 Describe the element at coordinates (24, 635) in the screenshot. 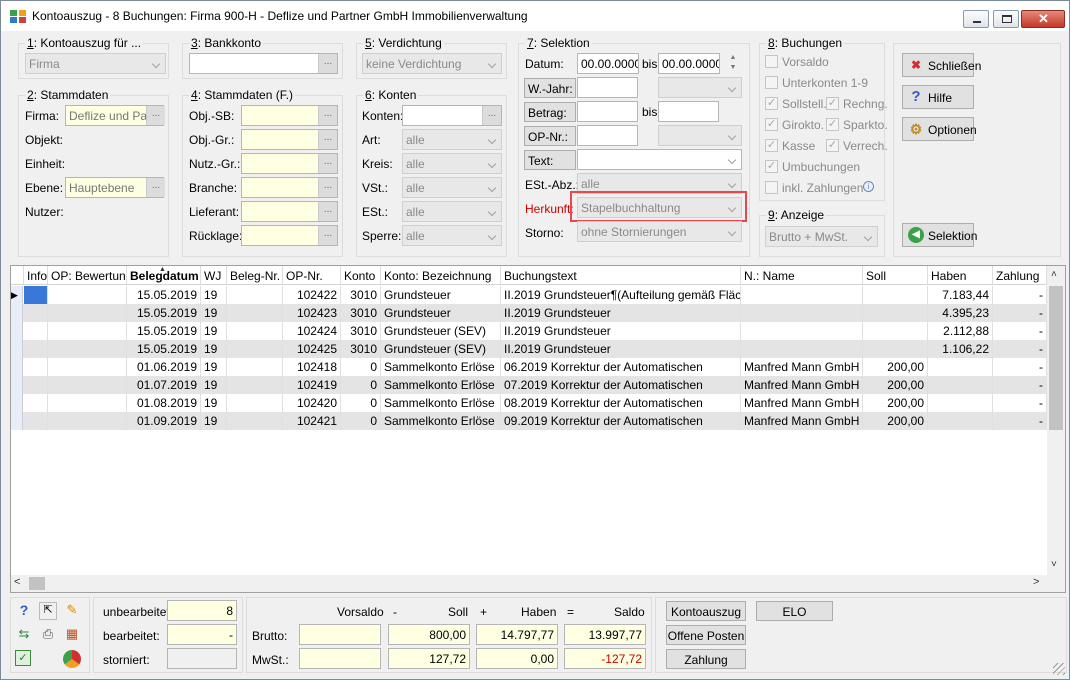

I see `refresh-icon: ⇆` at that location.